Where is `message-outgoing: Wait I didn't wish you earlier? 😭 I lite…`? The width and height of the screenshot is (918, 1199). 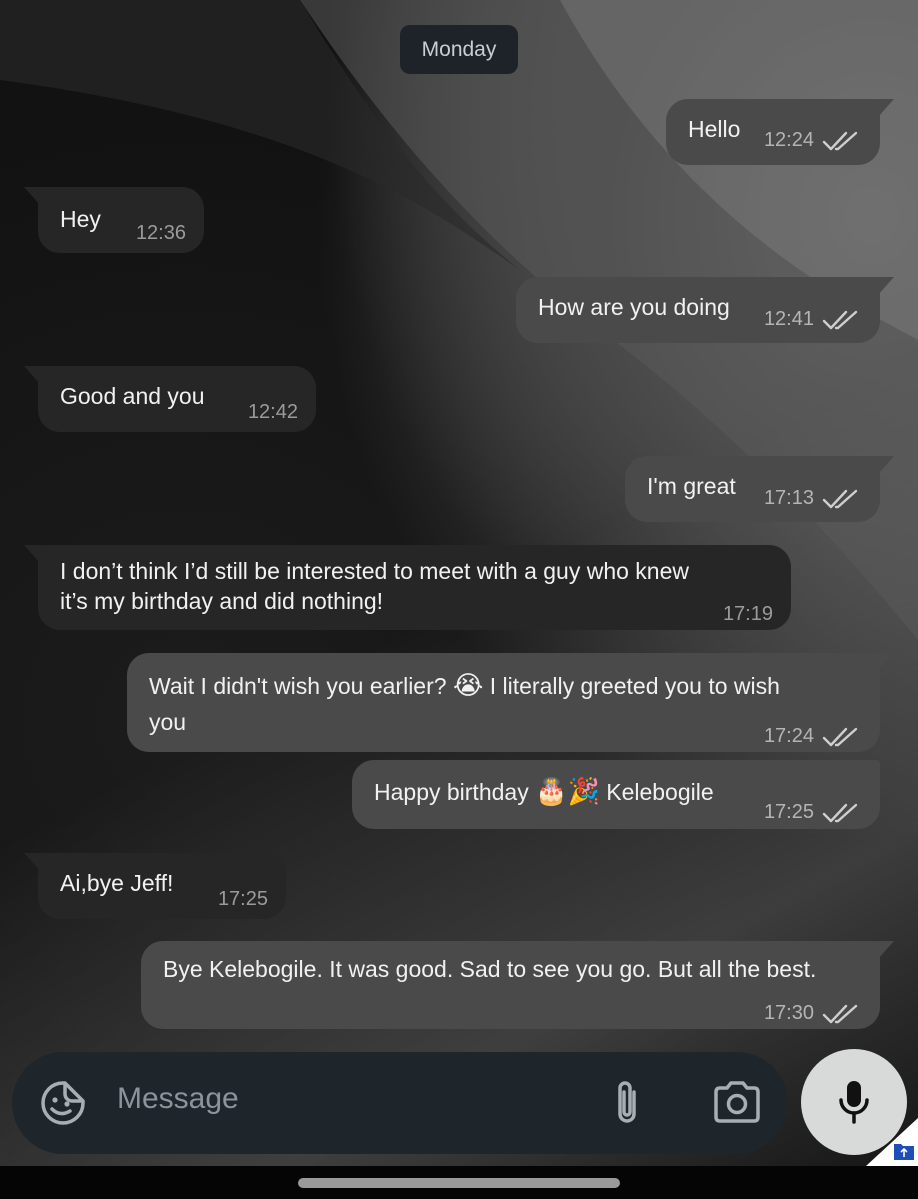
message-outgoing: Wait I didn't wish you earlier? 😭 I lite… is located at coordinates (510, 702).